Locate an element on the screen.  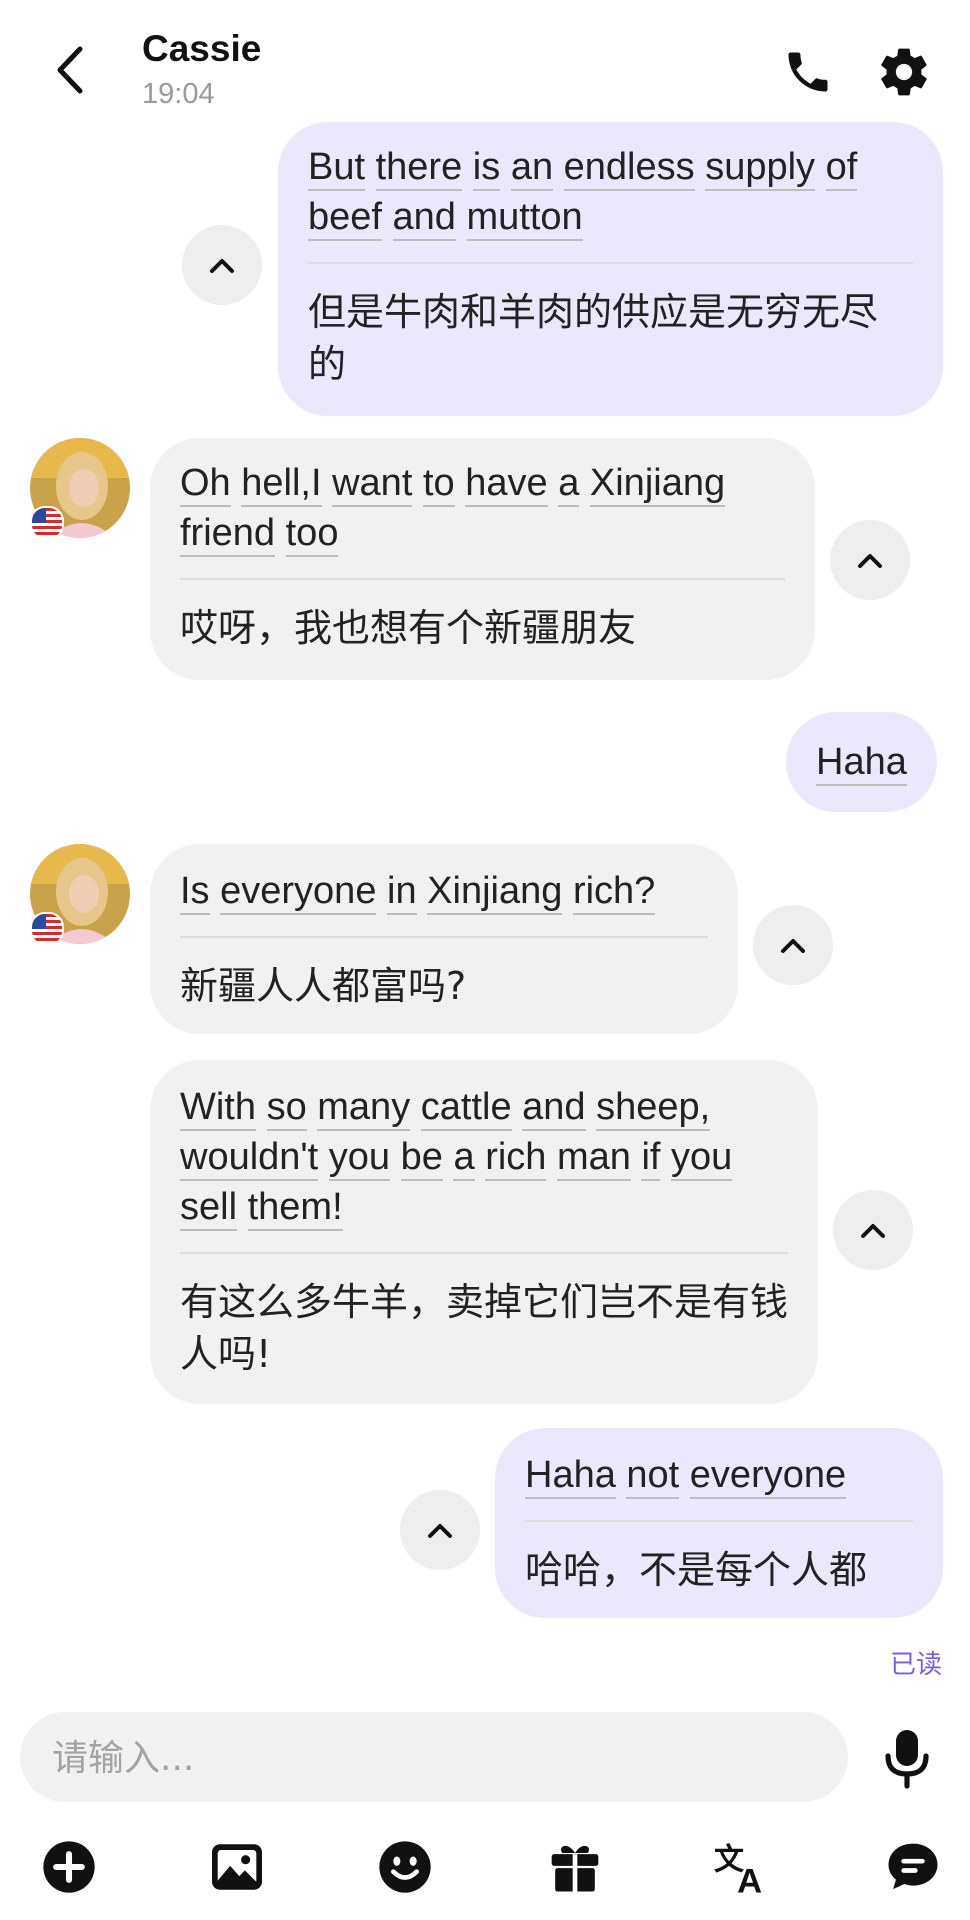
back-button is located at coordinates (70, 70).